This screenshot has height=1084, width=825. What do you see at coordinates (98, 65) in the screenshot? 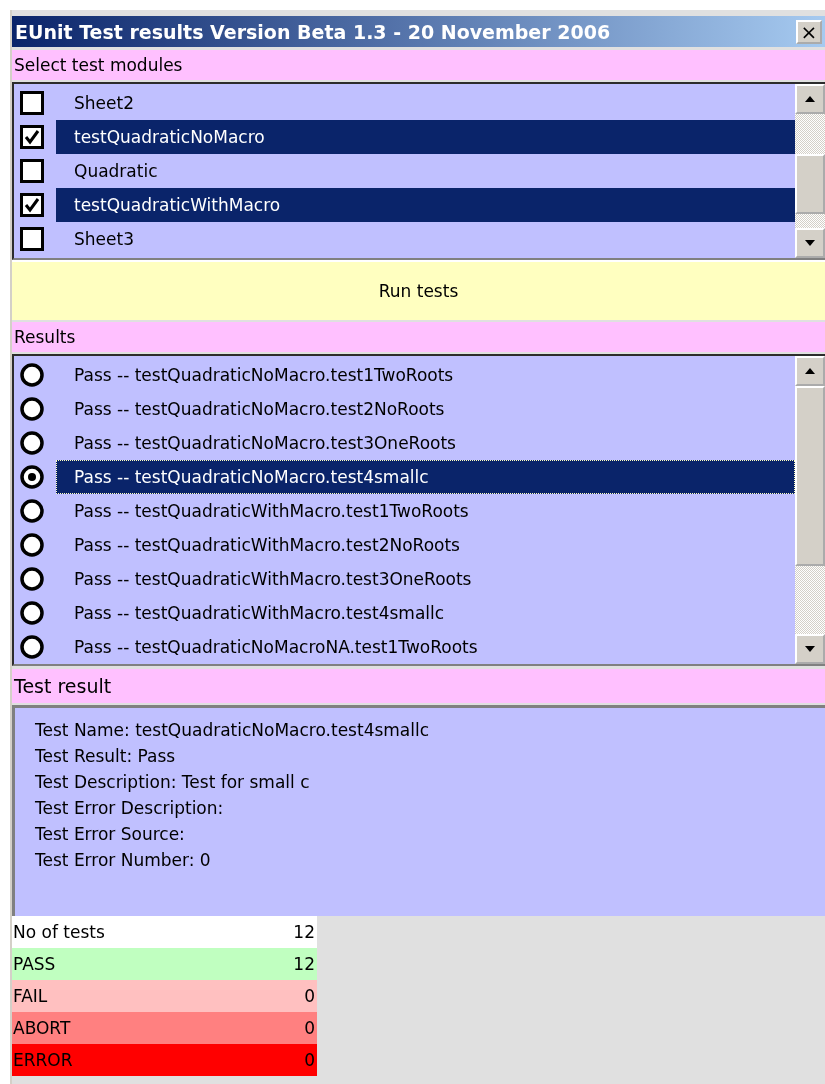
I see `section-label: Select test modules` at bounding box center [98, 65].